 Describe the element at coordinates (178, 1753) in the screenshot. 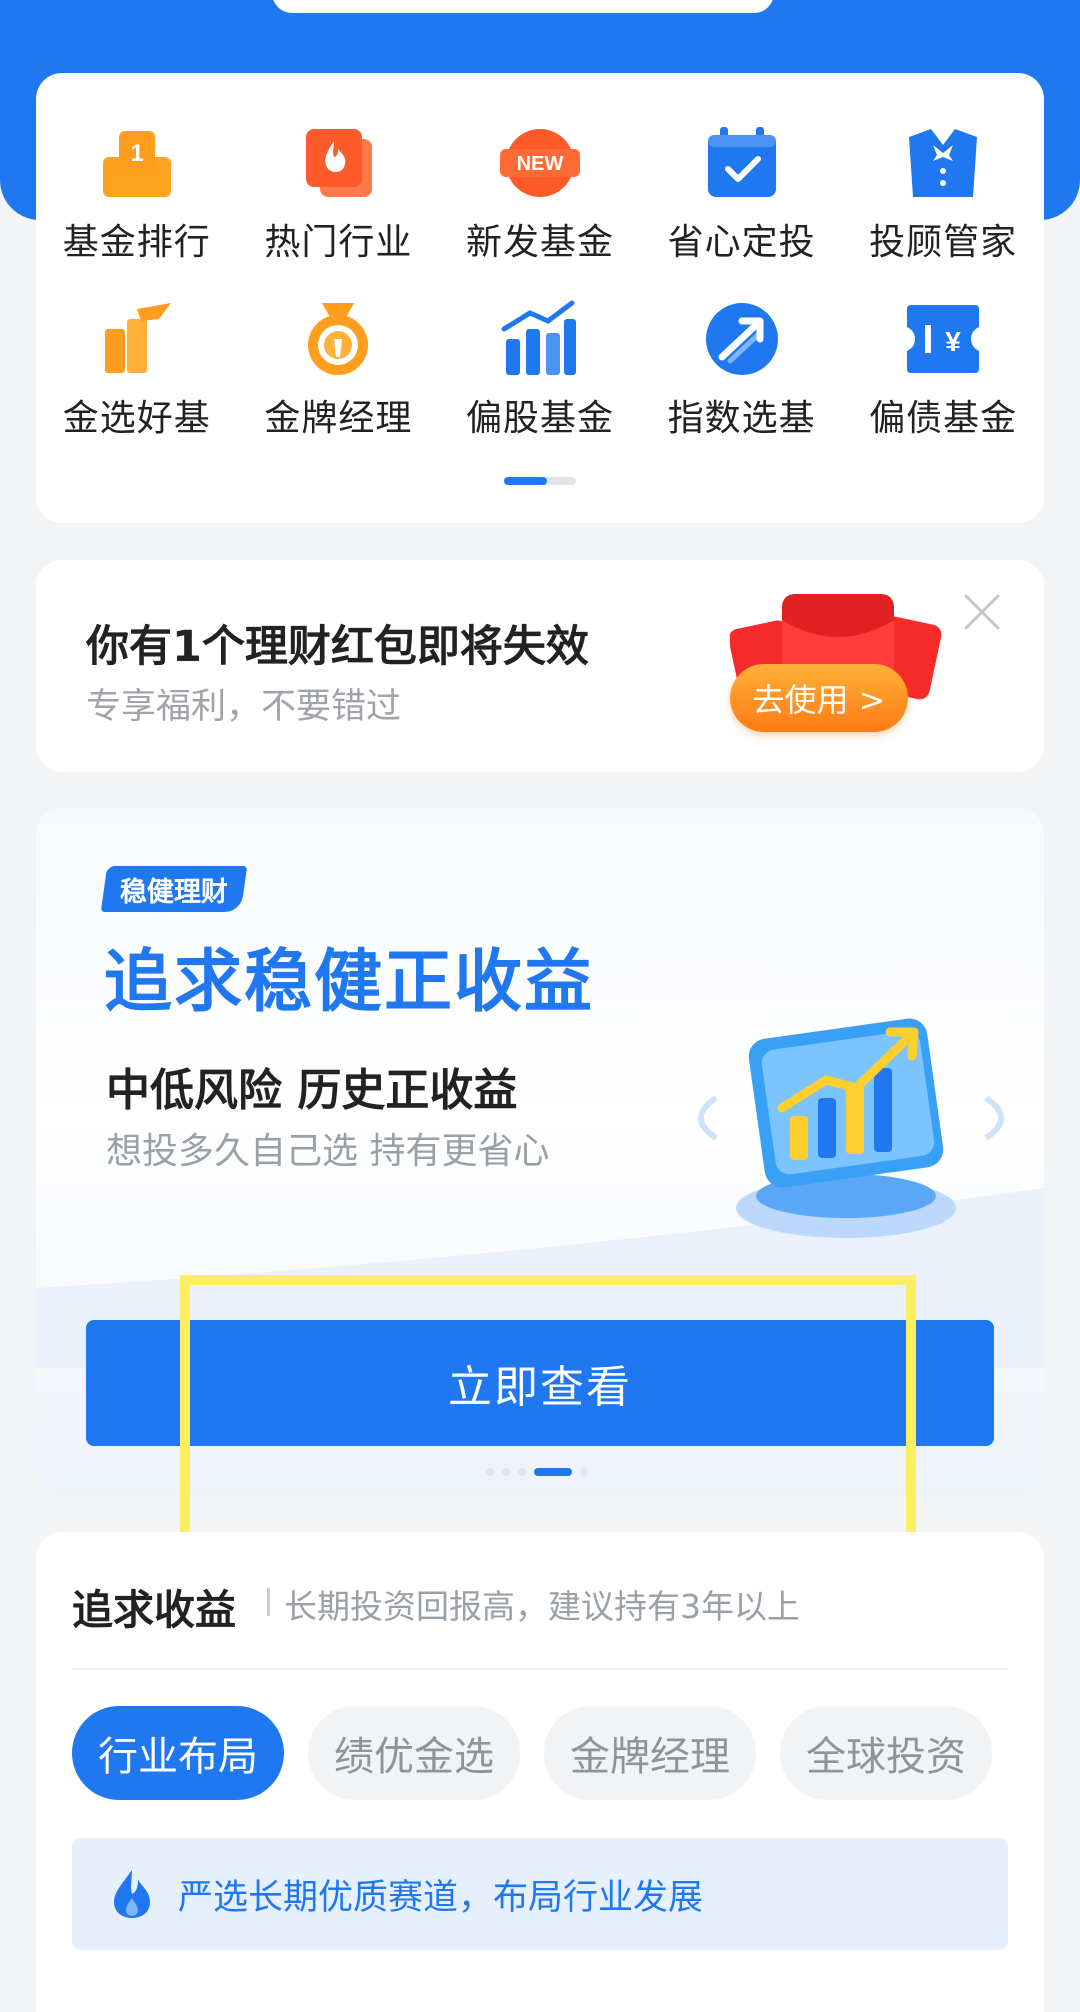

I see `tab-industry-layout: 行业布局` at that location.